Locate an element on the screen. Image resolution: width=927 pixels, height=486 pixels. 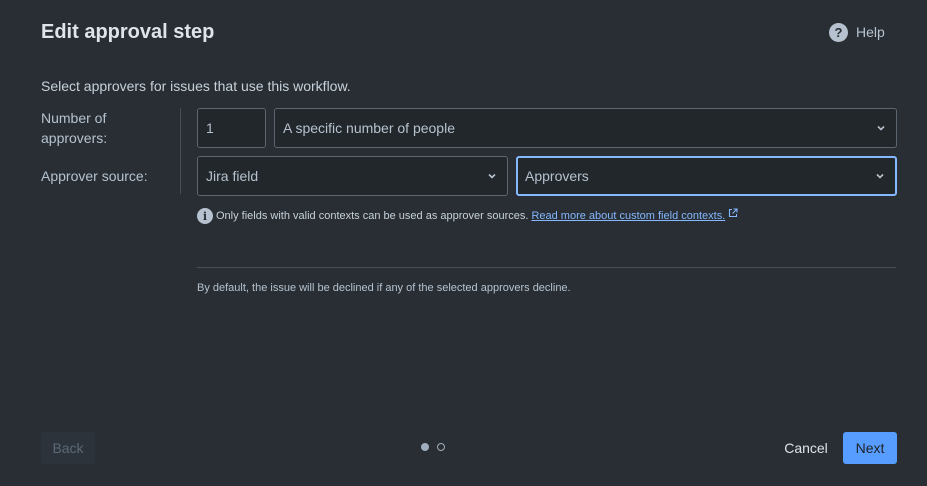
approver-mode-value: A specific number of people is located at coordinates (369, 128).